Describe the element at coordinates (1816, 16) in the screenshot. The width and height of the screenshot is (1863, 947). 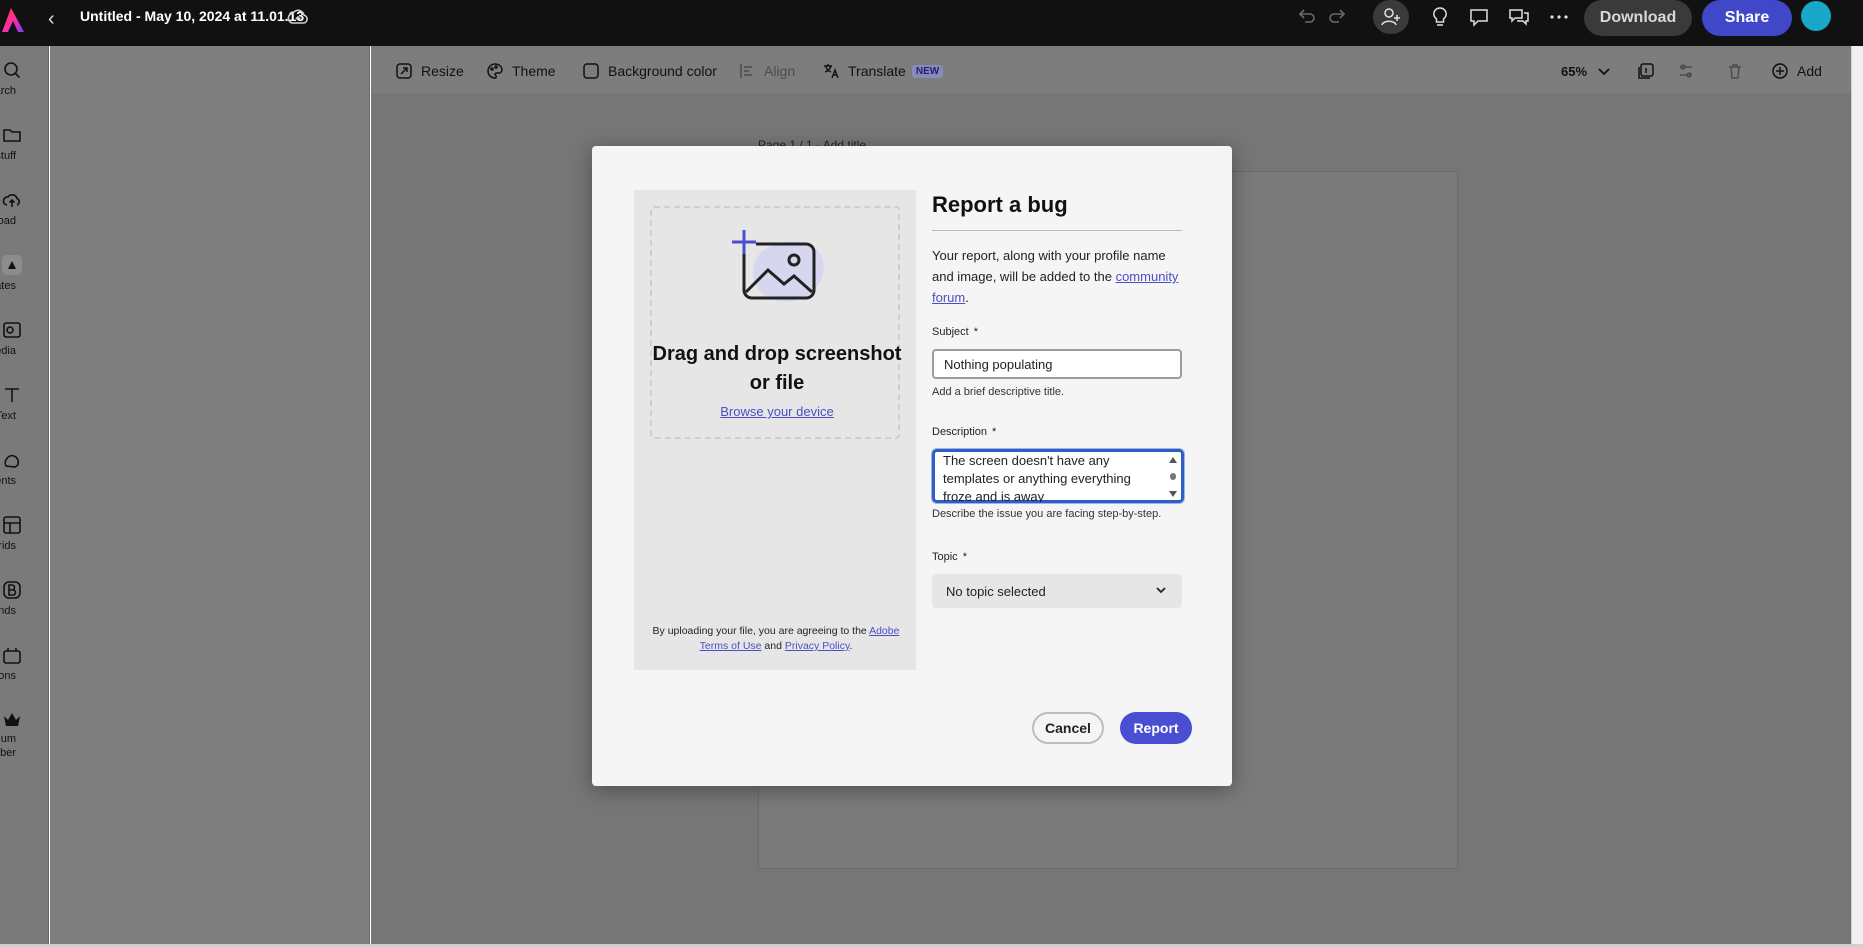
I see `avatar` at that location.